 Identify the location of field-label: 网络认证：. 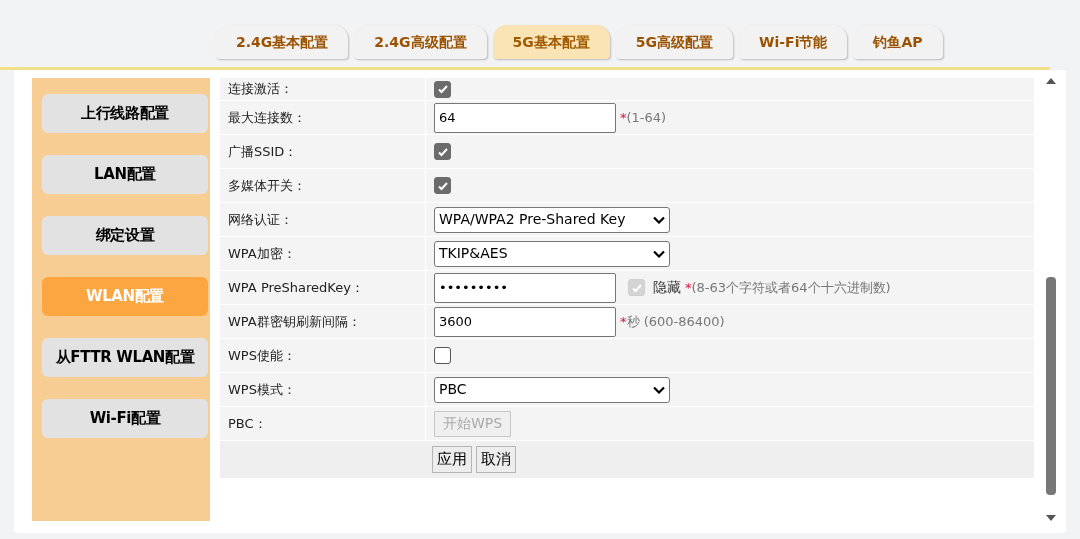
(322, 219).